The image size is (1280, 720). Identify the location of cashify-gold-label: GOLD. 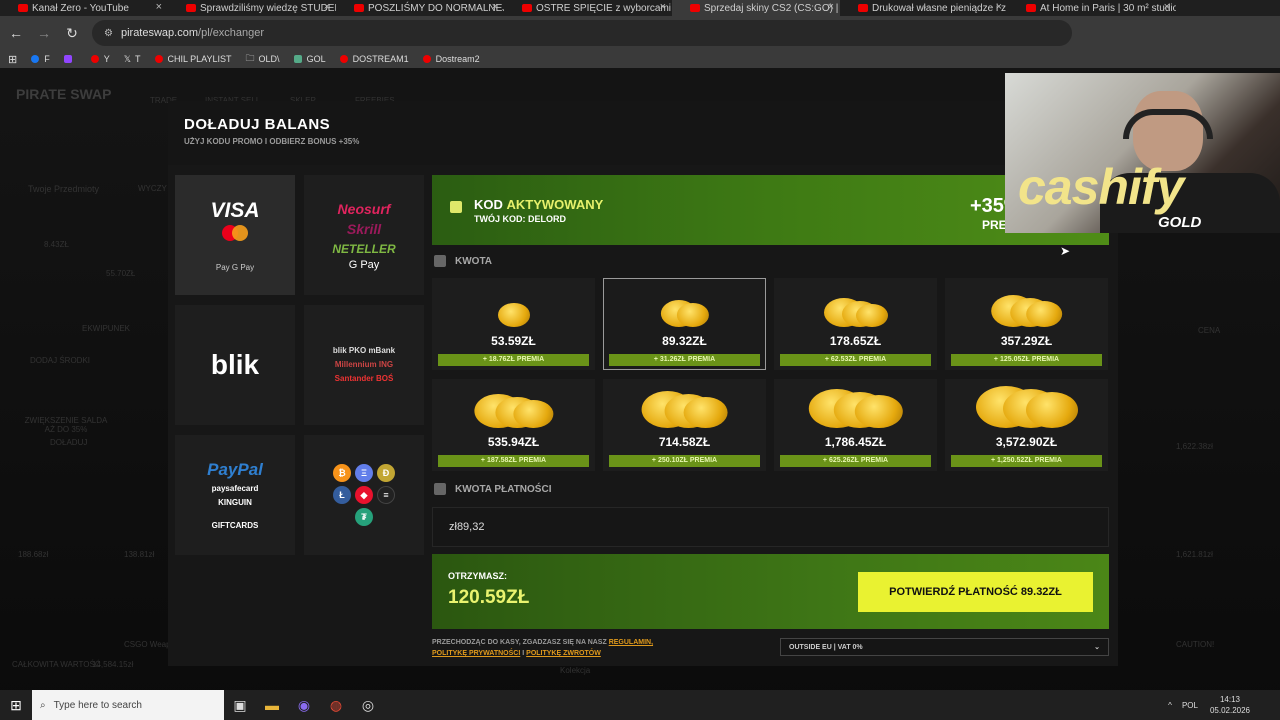
(1180, 222).